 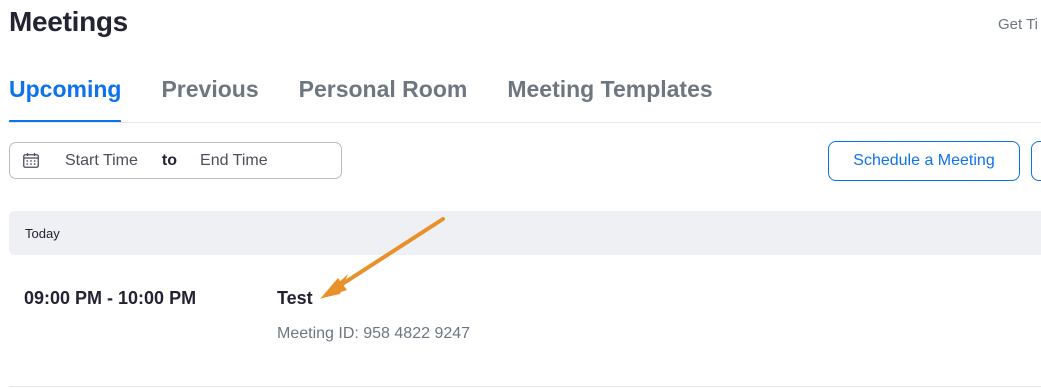 What do you see at coordinates (110, 298) in the screenshot?
I see `meeting-time: 09:00 PM - 10:00 PM` at bounding box center [110, 298].